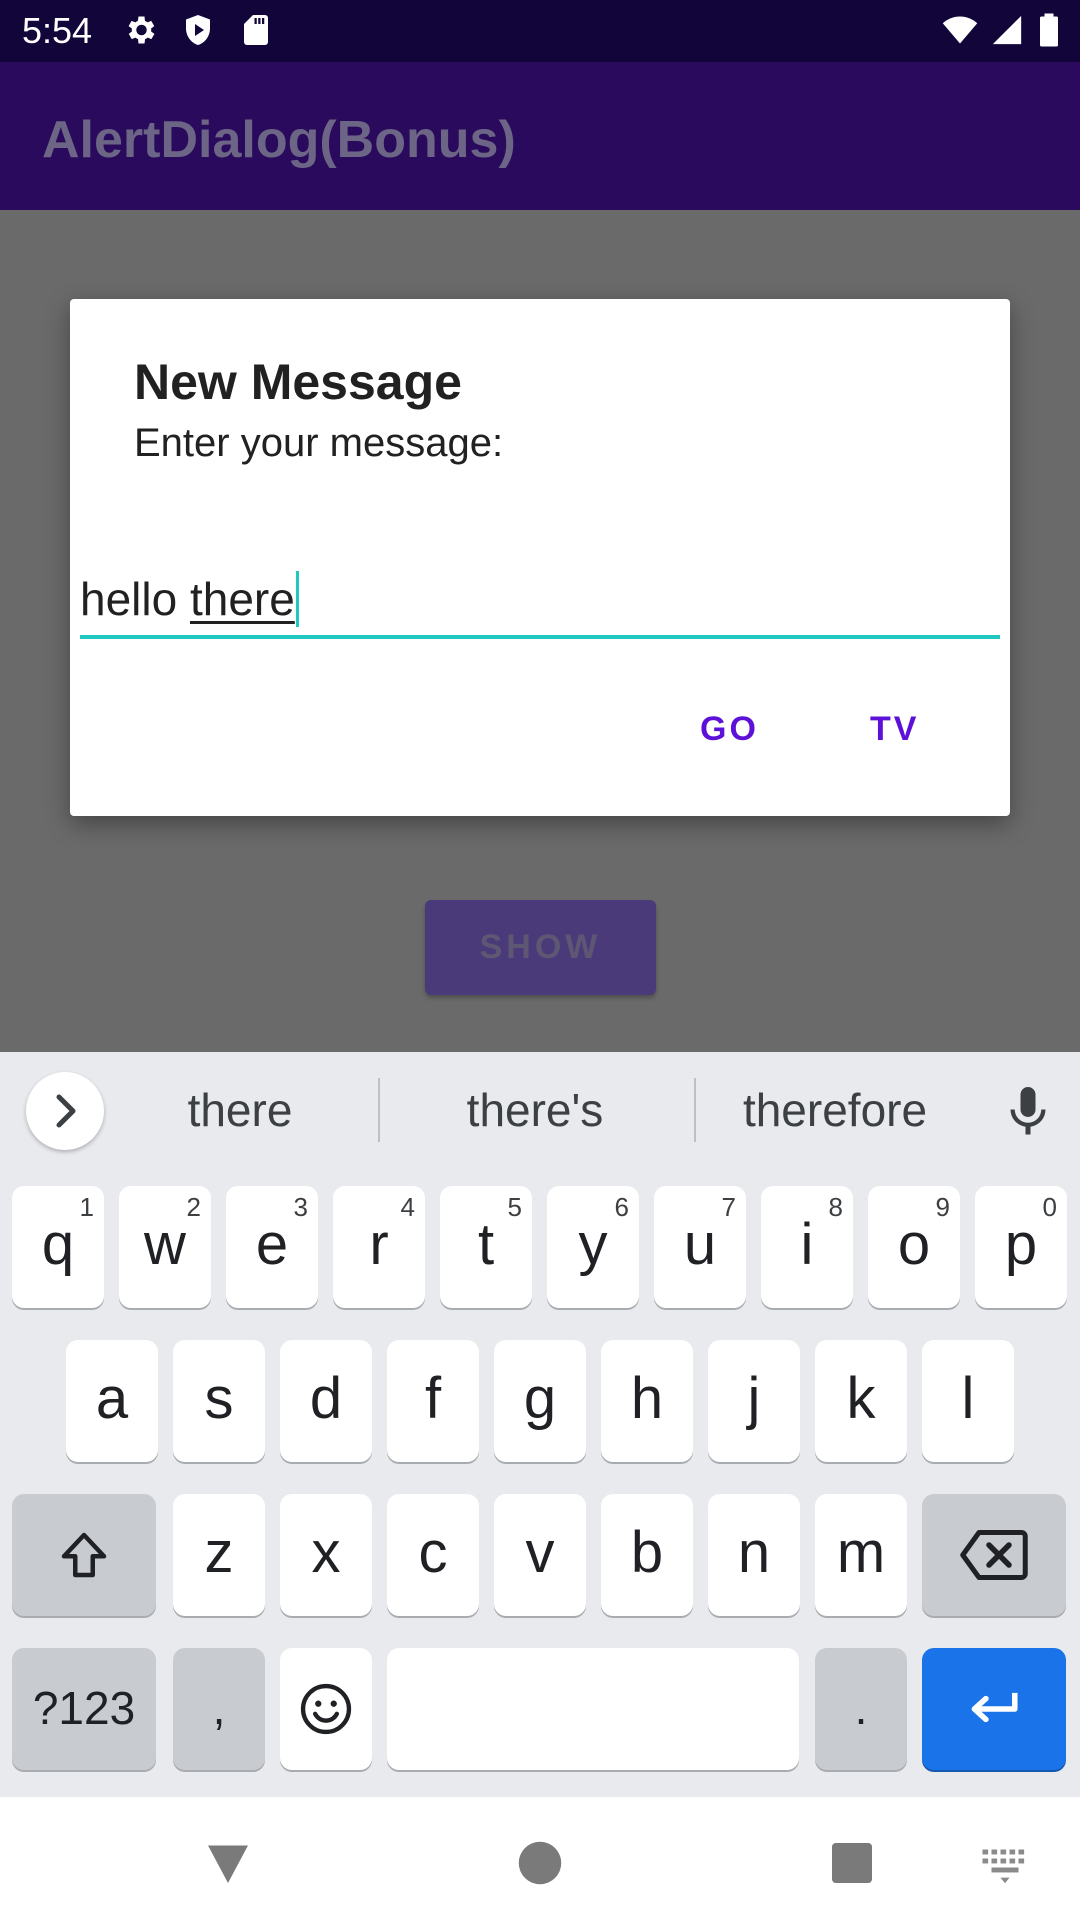  What do you see at coordinates (914, 1247) in the screenshot?
I see `key-o: 9o` at bounding box center [914, 1247].